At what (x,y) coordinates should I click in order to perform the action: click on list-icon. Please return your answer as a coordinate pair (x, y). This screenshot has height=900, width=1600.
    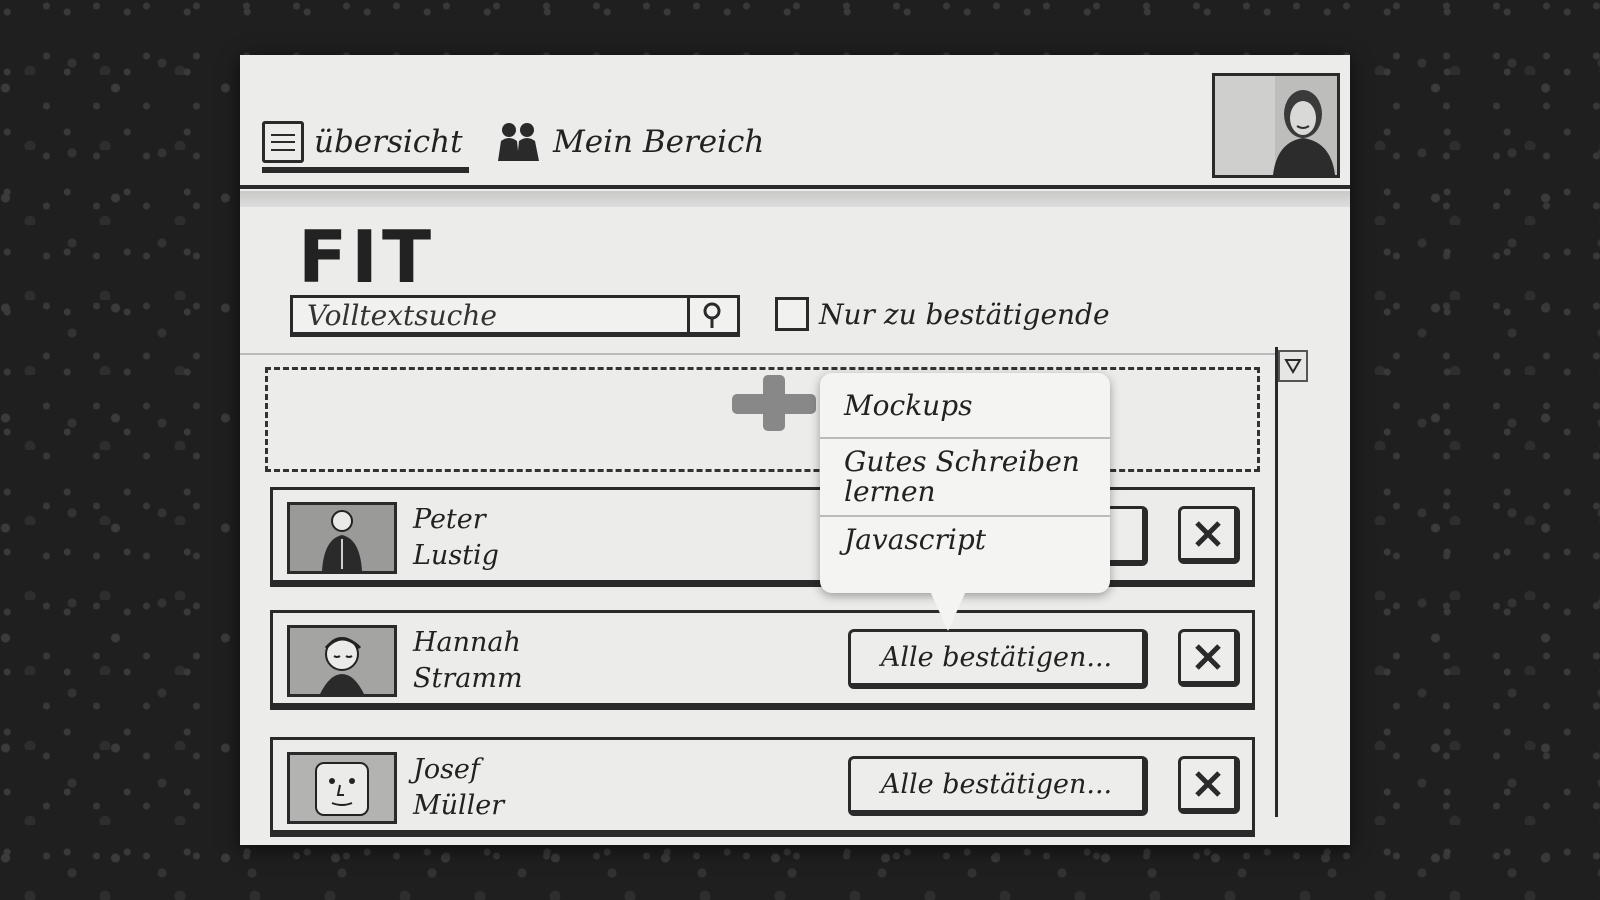
    Looking at the image, I should click on (283, 142).